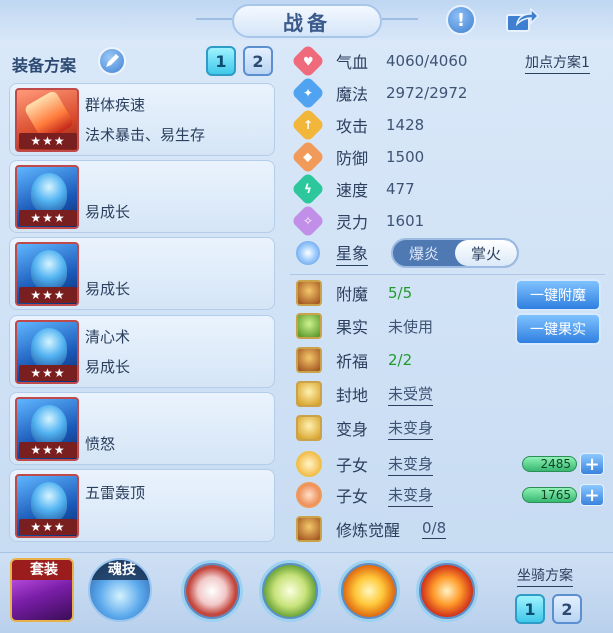  I want to click on attribute-plan-link: 加点方案1, so click(557, 63).